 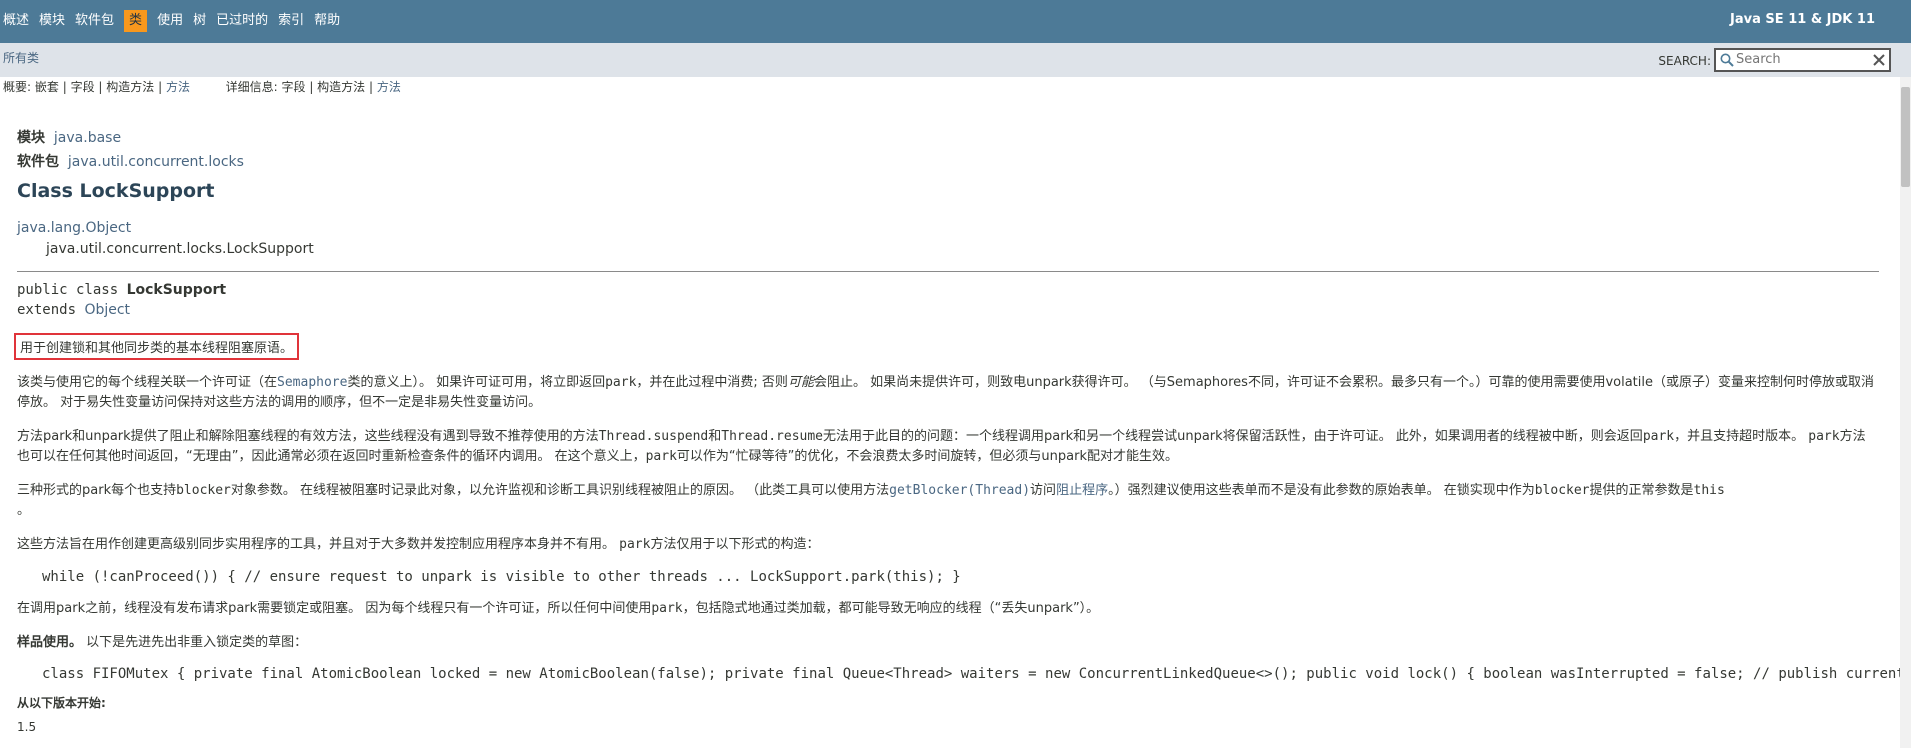 I want to click on since-label: 从以下版本开始:, so click(x=61, y=703).